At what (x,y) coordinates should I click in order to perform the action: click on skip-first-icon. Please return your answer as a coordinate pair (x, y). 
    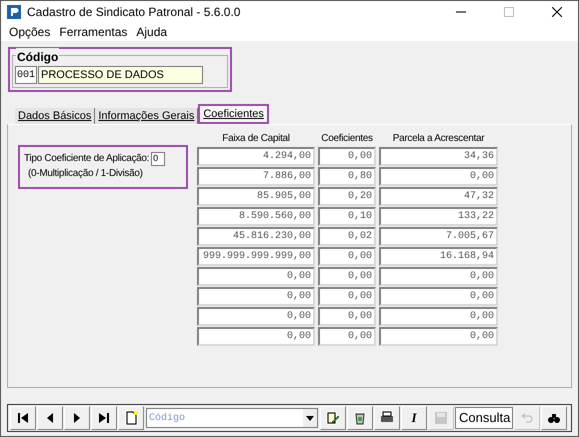
    Looking at the image, I should click on (23, 418).